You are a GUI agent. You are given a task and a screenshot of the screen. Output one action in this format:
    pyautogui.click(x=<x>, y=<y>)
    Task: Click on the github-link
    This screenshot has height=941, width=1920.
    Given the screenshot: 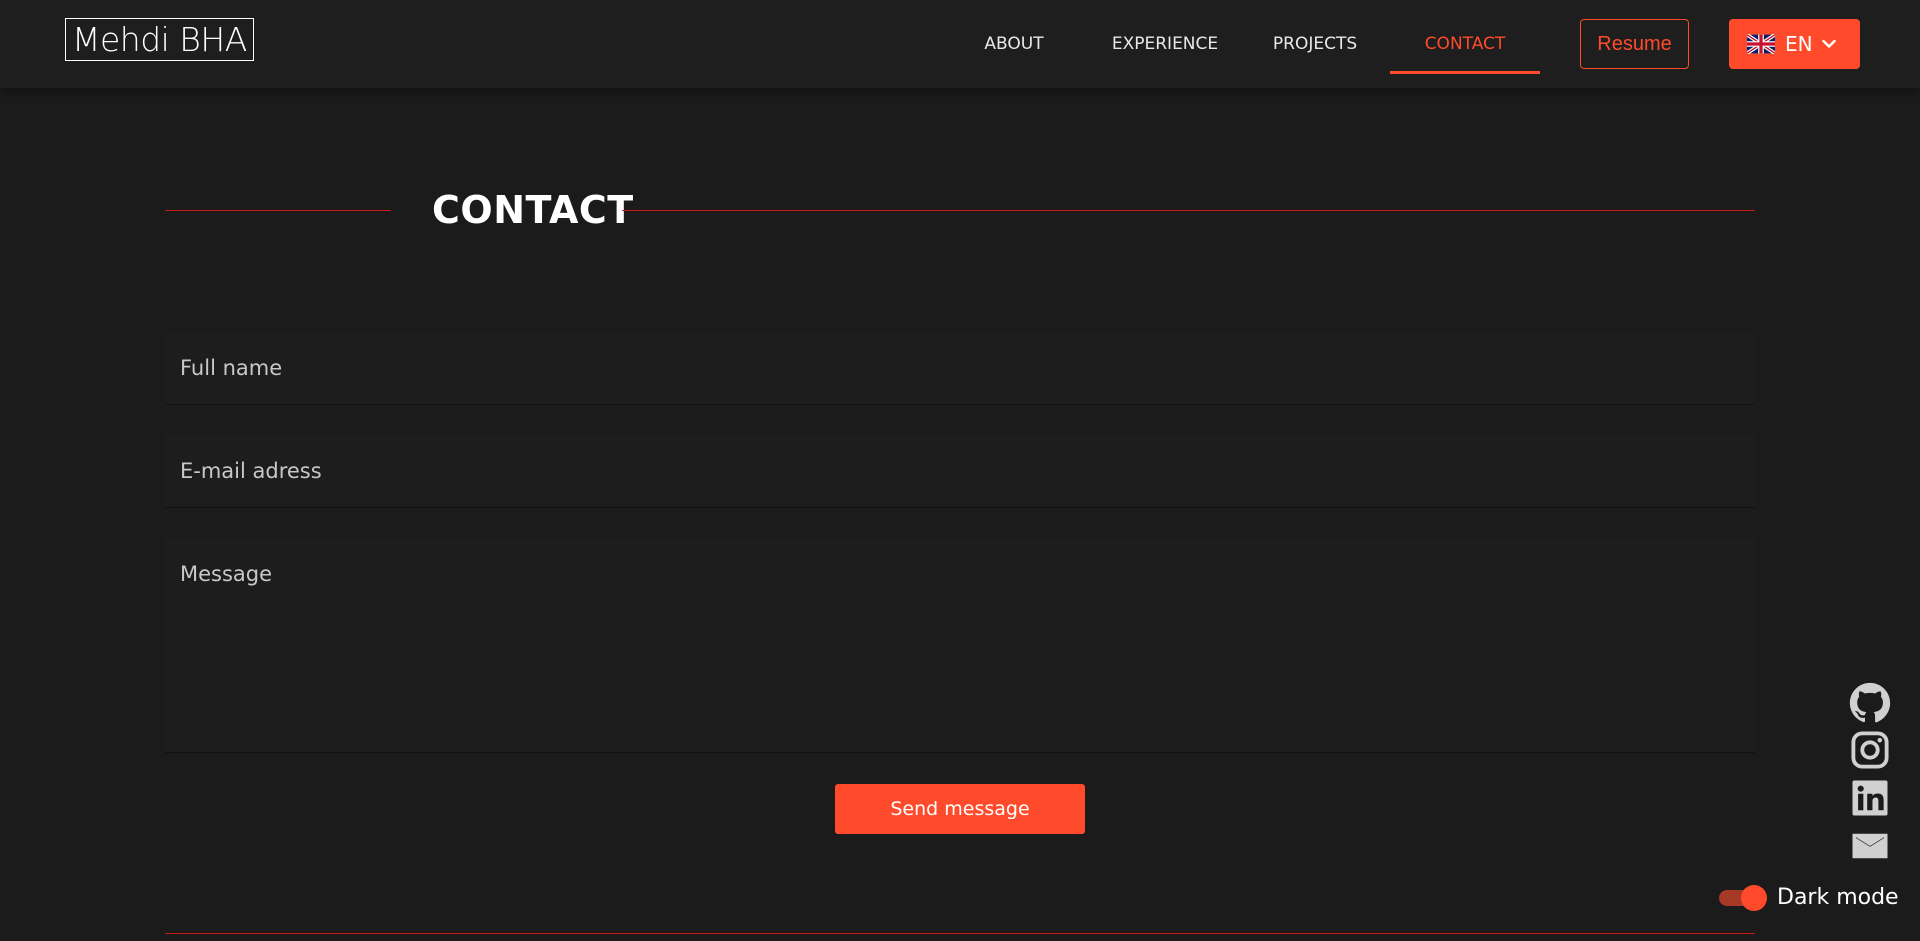 What is the action you would take?
    pyautogui.click(x=1870, y=703)
    